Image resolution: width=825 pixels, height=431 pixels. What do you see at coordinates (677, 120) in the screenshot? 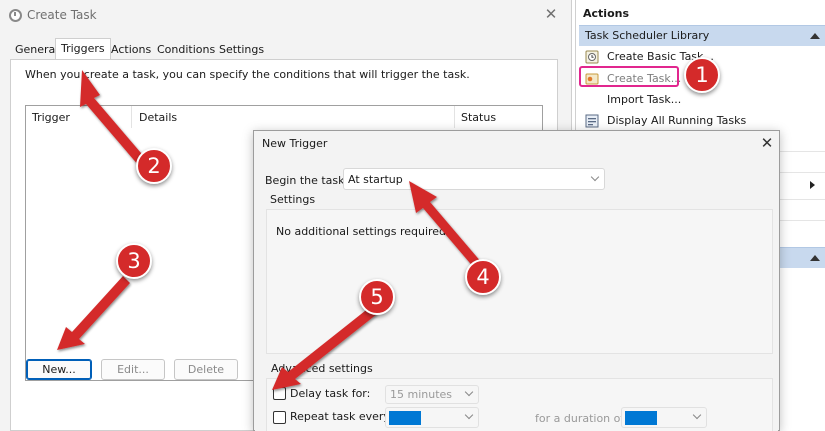
I see `action-label: Display All Running Tasks` at bounding box center [677, 120].